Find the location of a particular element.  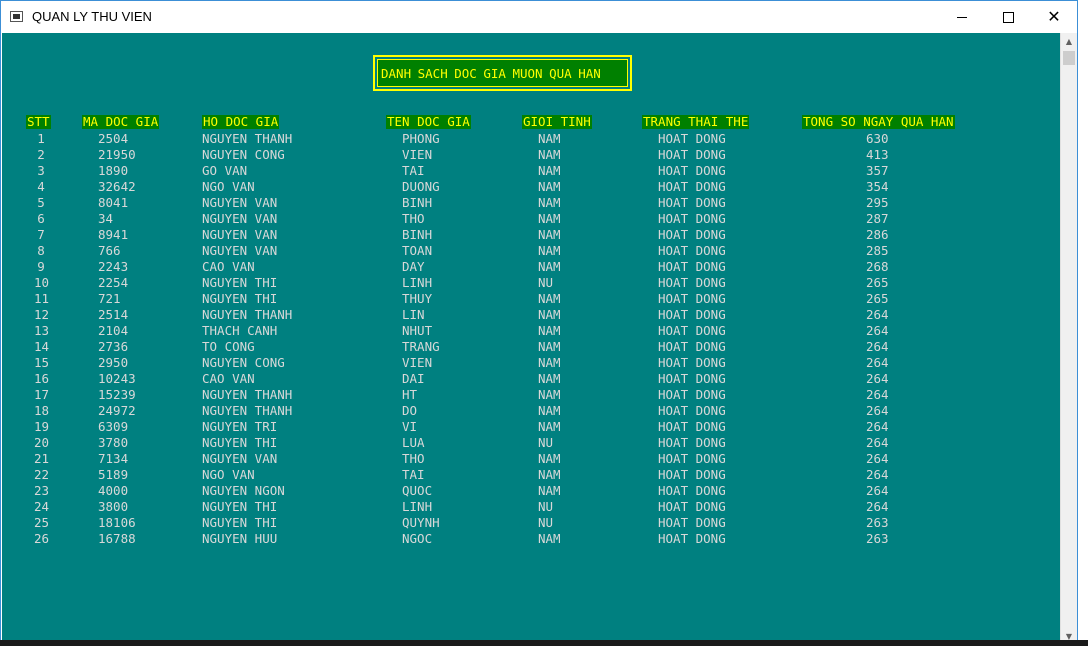

column-header-stt: STT is located at coordinates (38, 121).